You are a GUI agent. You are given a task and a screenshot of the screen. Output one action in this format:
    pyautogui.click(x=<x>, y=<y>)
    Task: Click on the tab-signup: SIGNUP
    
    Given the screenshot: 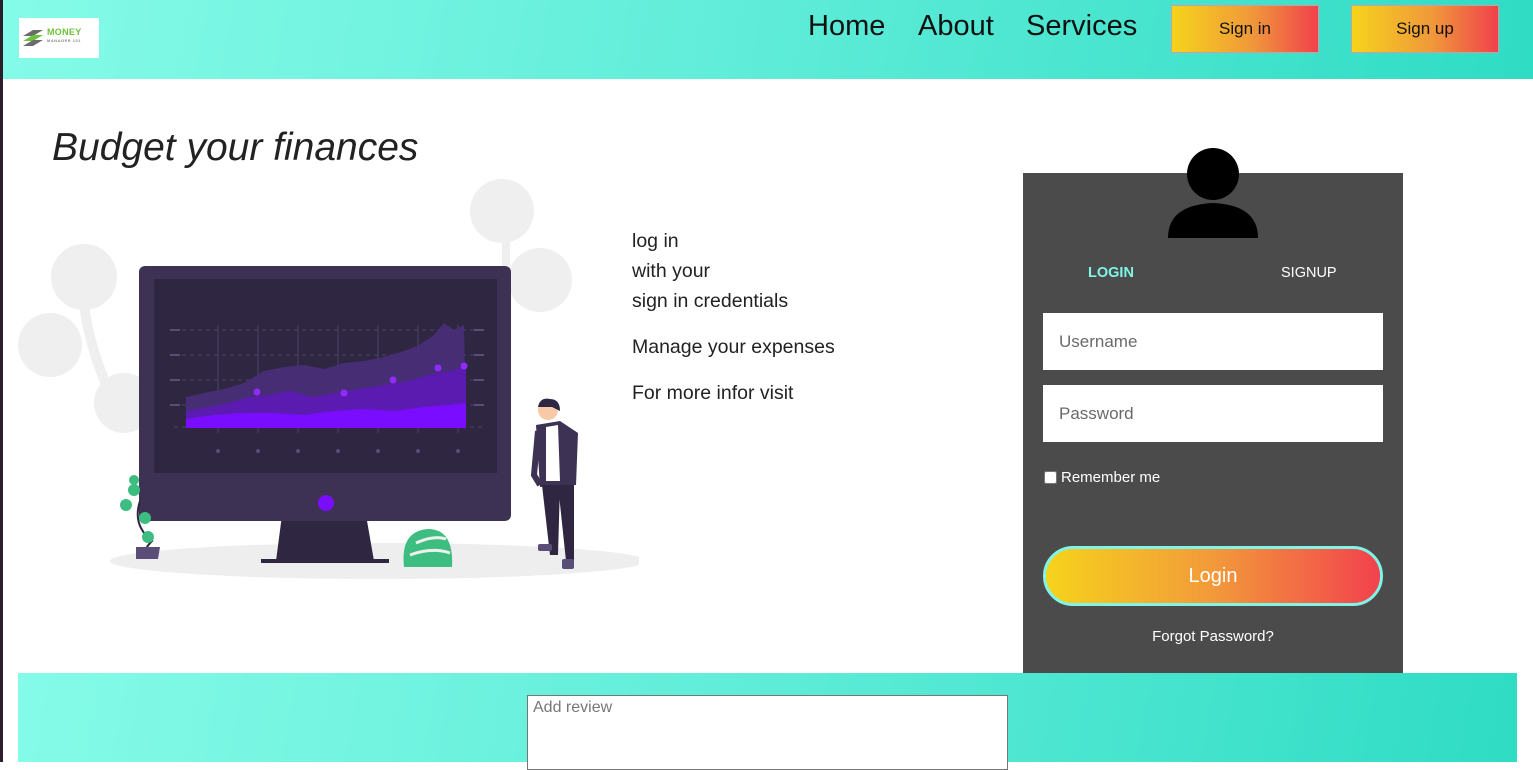 What is the action you would take?
    pyautogui.click(x=1309, y=273)
    